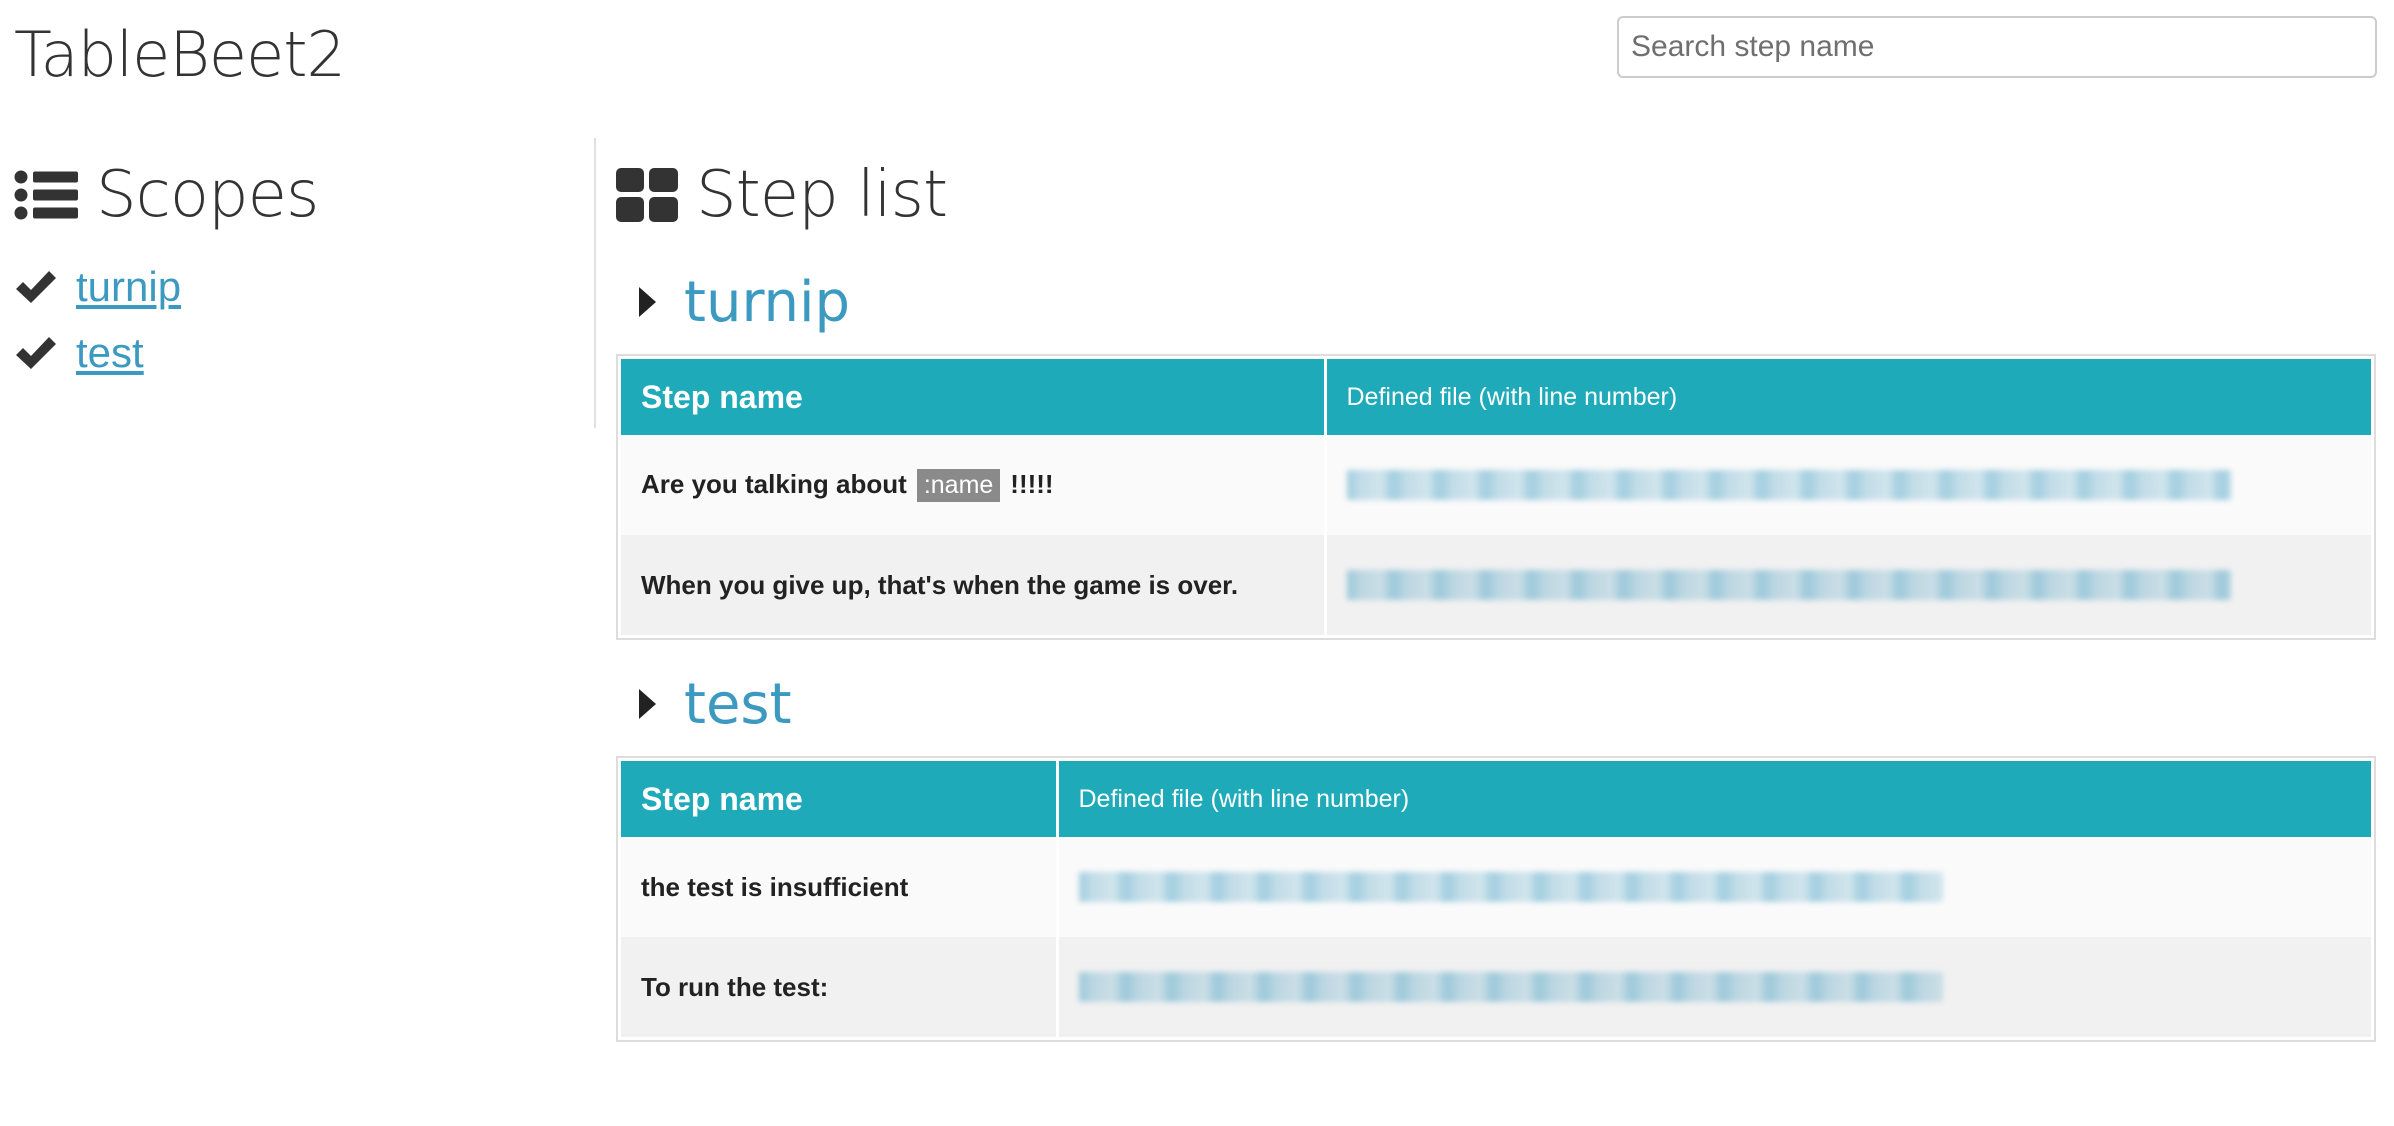 The image size is (2394, 1126). I want to click on sidebar-divider, so click(595, 283).